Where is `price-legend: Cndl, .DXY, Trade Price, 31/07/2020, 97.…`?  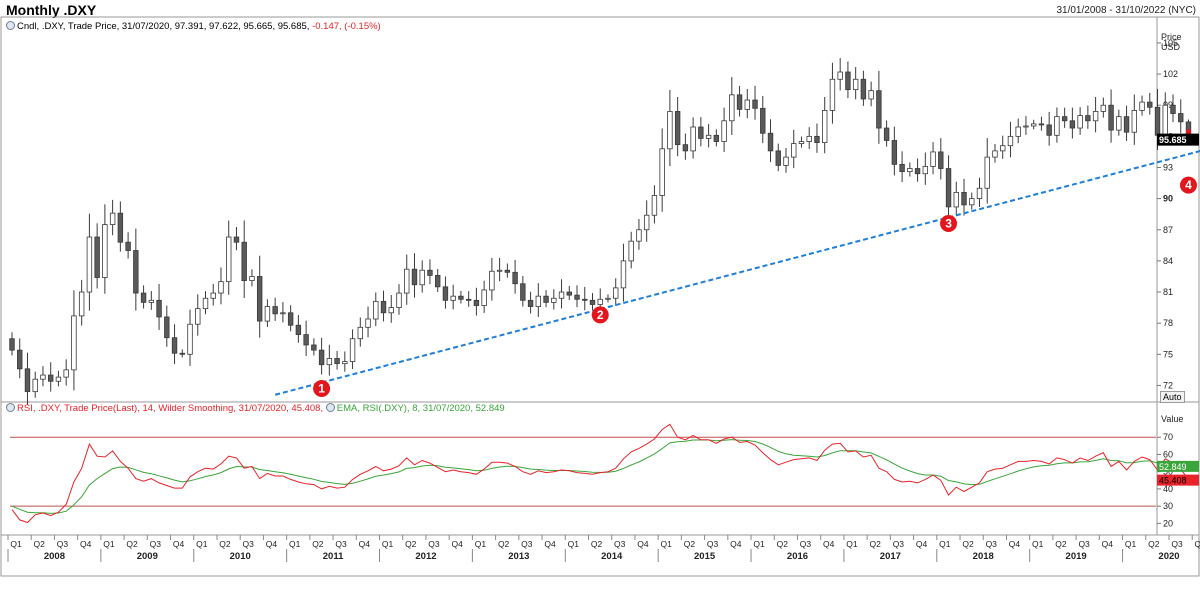 price-legend: Cndl, .DXY, Trade Price, 31/07/2020, 97.… is located at coordinates (193, 26).